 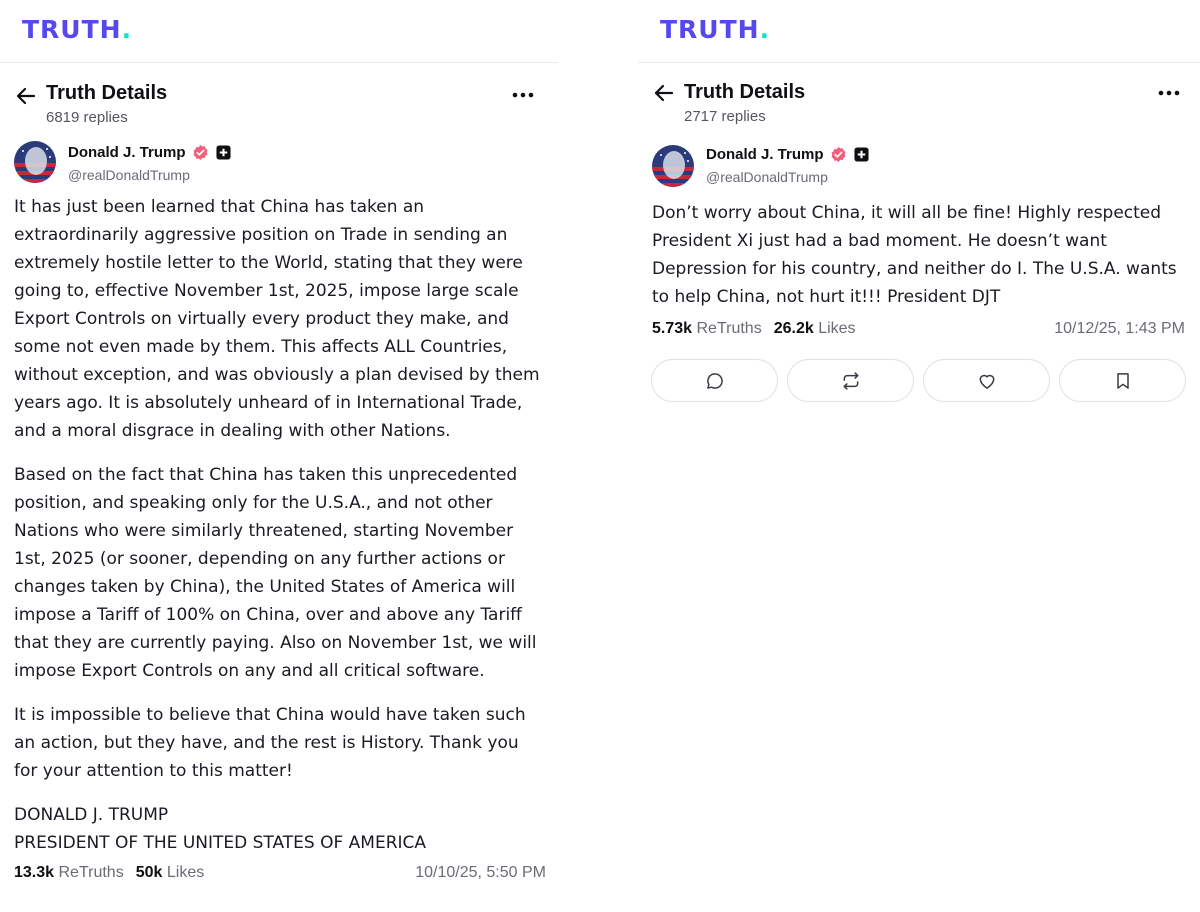 I want to click on retruth-button, so click(x=850, y=380).